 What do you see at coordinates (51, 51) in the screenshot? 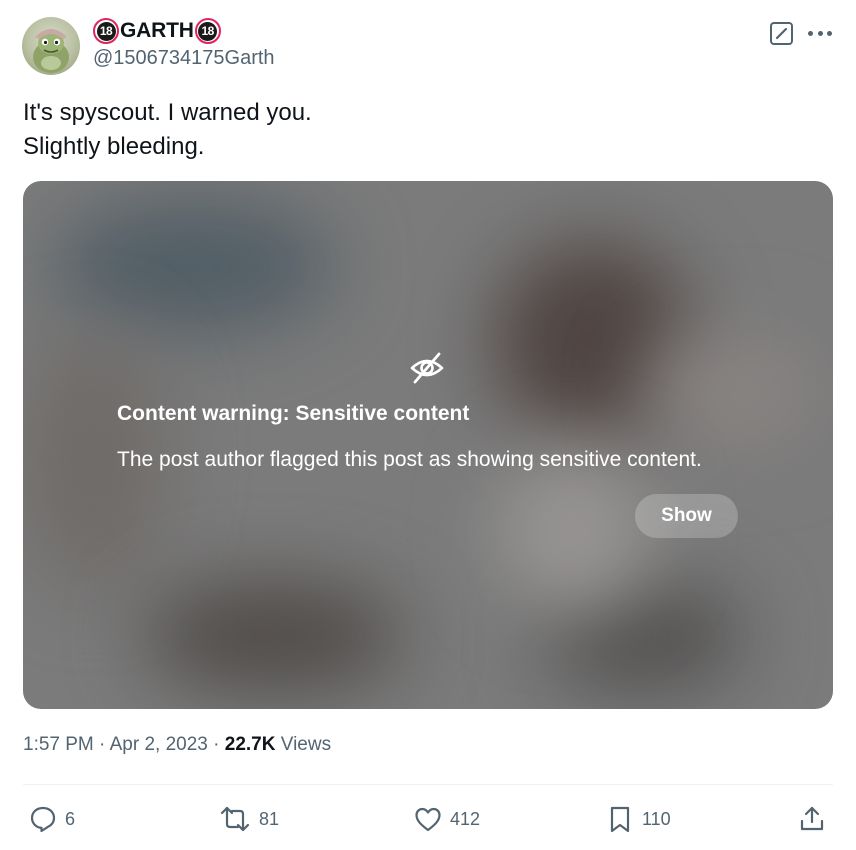
I see `avatar-image` at bounding box center [51, 51].